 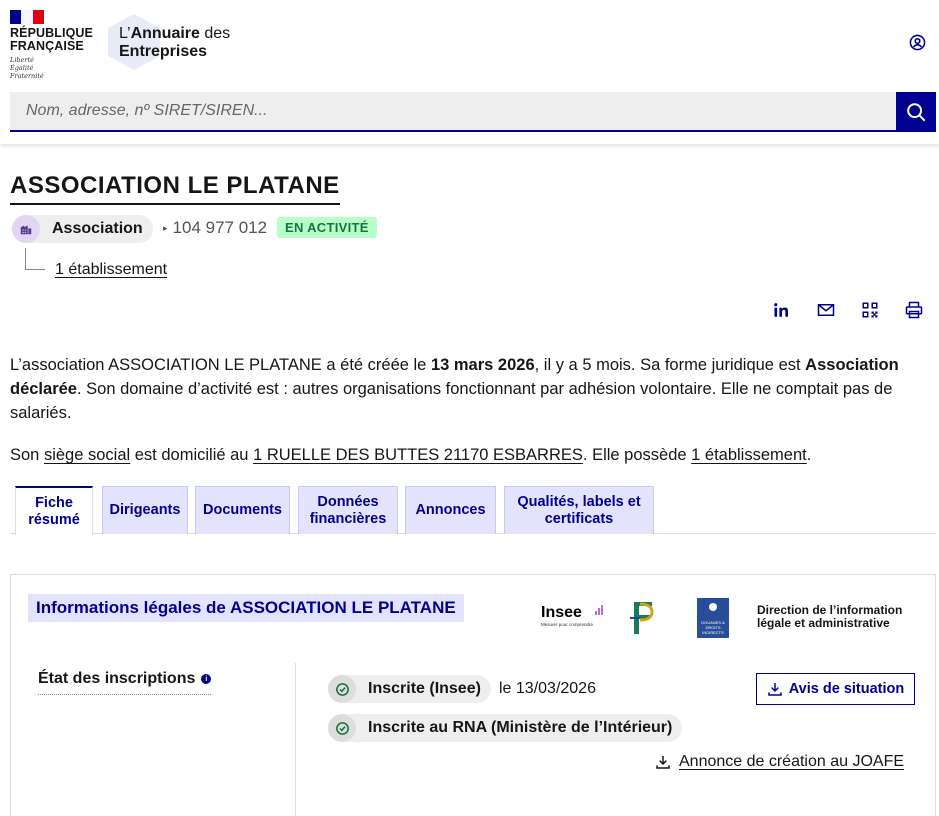 What do you see at coordinates (547, 688) in the screenshot?
I see `inscription-insee-date: le 13/03/2026` at bounding box center [547, 688].